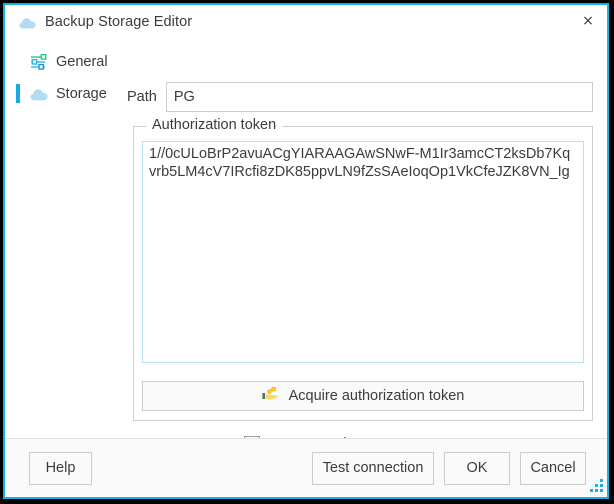 This screenshot has height=504, width=614. I want to click on sidebar-item-general: General, so click(62, 62).